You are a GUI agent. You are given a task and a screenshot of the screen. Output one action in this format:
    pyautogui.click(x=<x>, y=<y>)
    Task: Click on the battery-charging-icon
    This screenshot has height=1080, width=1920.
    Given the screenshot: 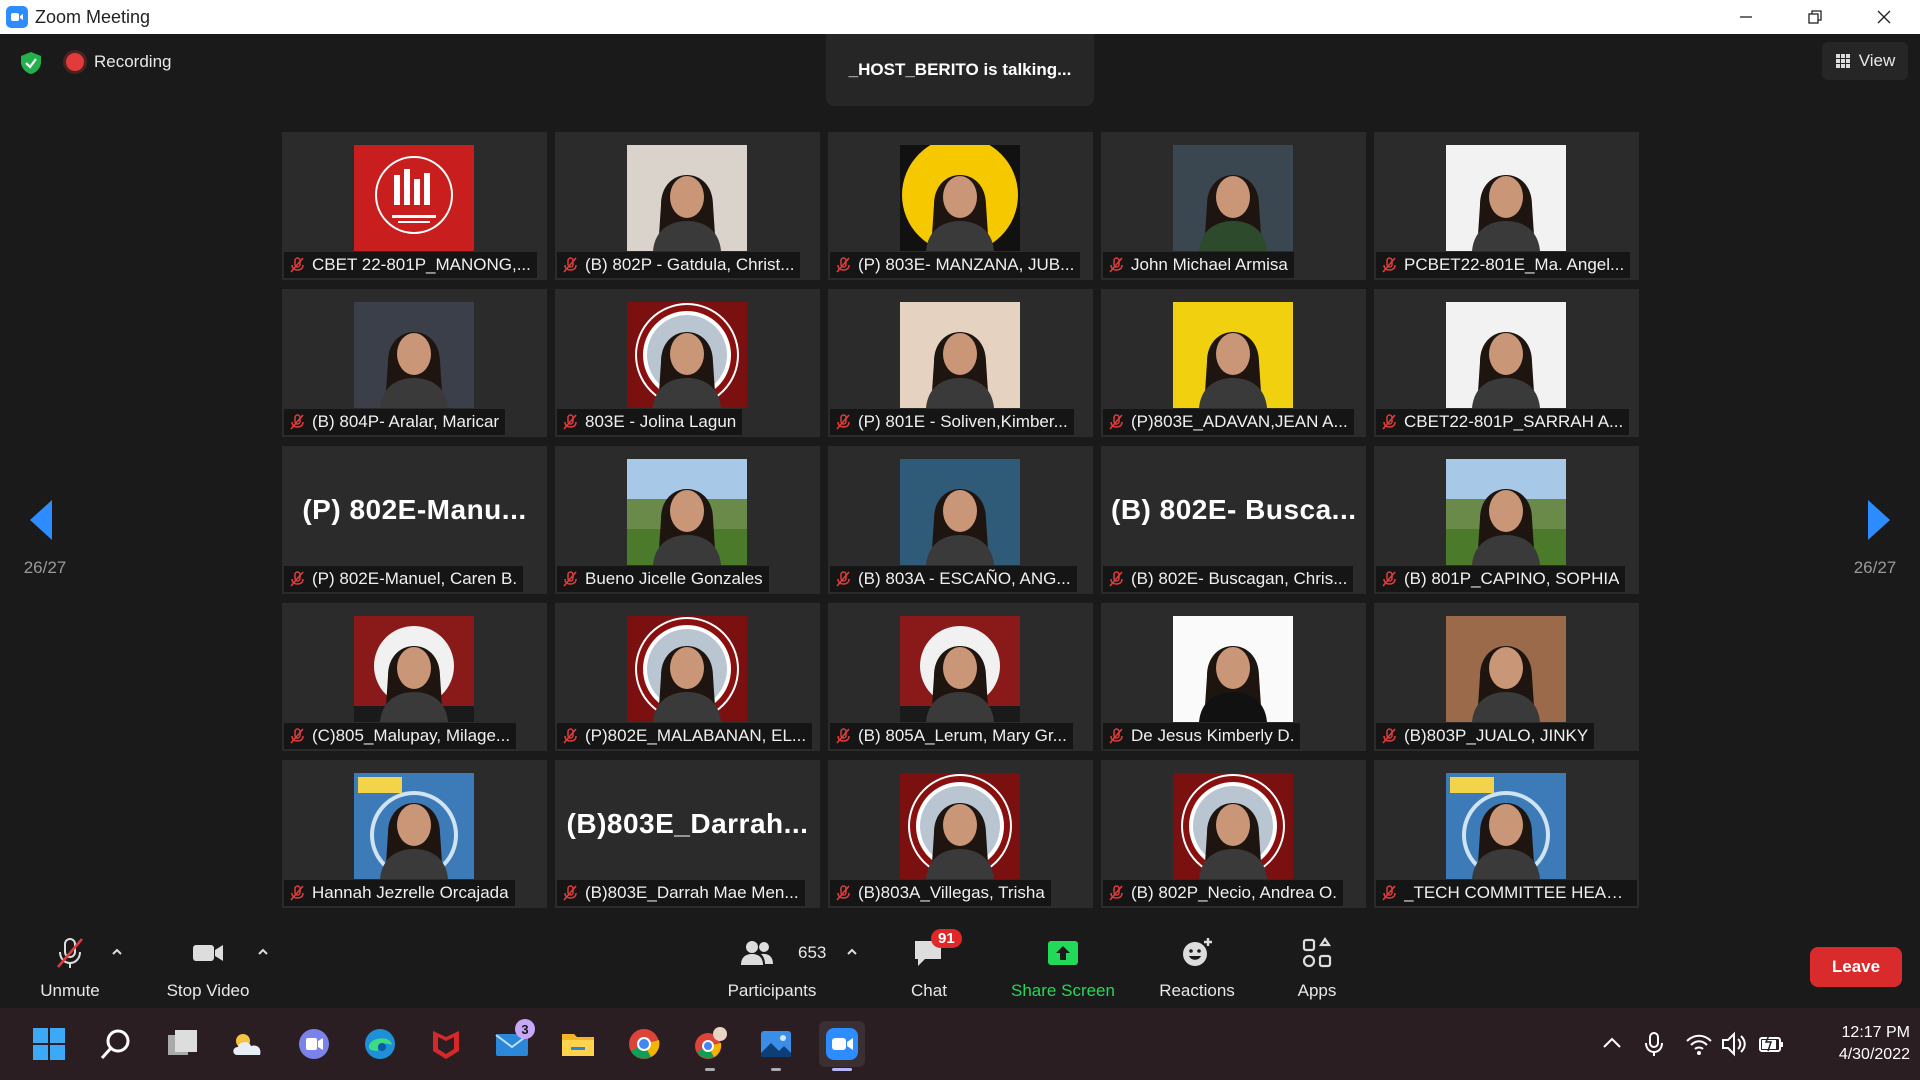 What is the action you would take?
    pyautogui.click(x=1771, y=1044)
    